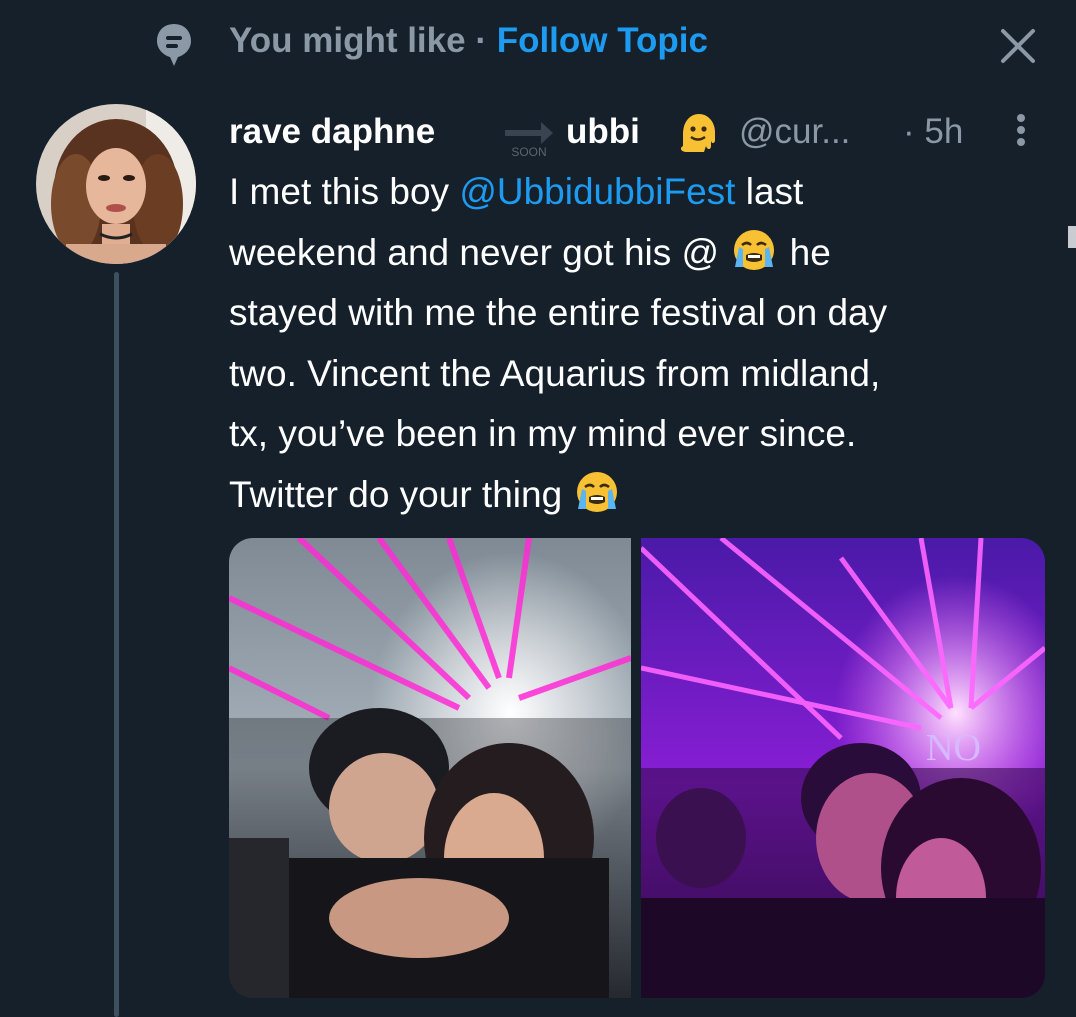  I want to click on close-icon, so click(1018, 46).